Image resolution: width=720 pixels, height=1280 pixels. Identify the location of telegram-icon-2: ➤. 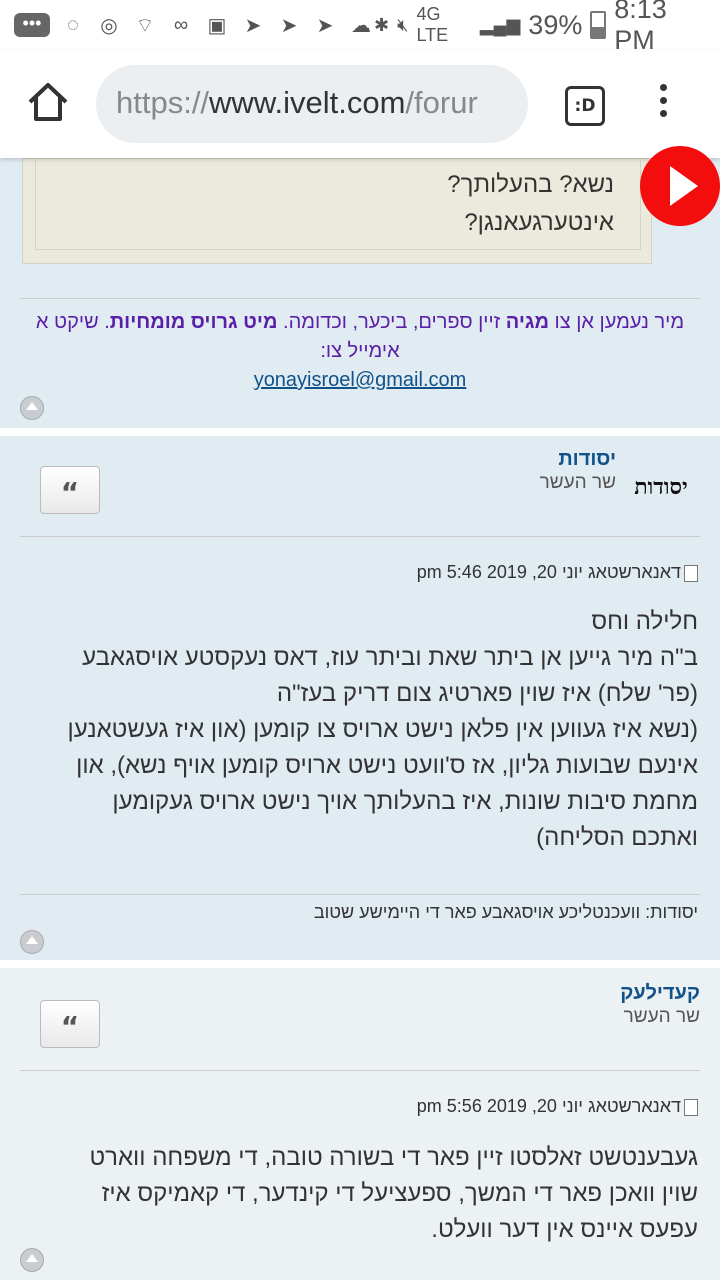
(289, 25).